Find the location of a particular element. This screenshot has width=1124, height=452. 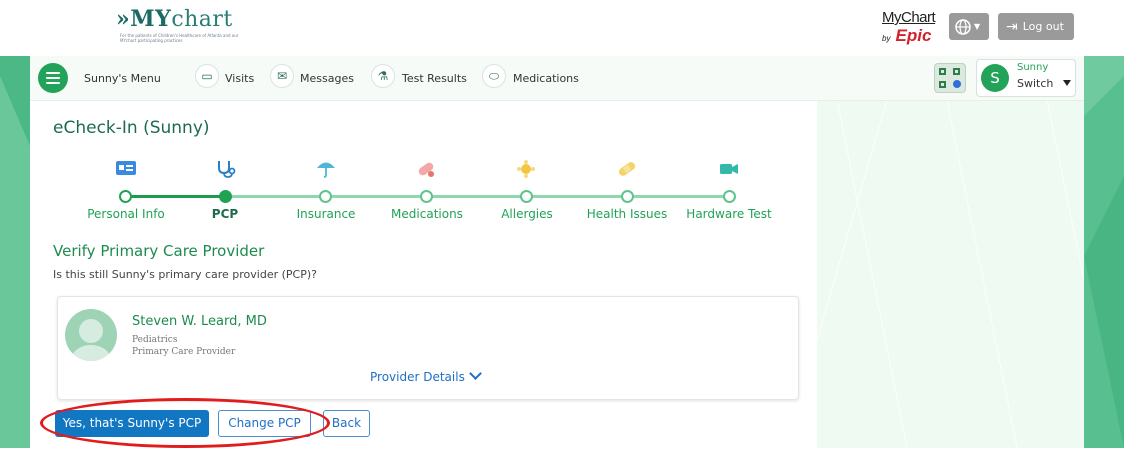

id-card-icon is located at coordinates (126, 170).